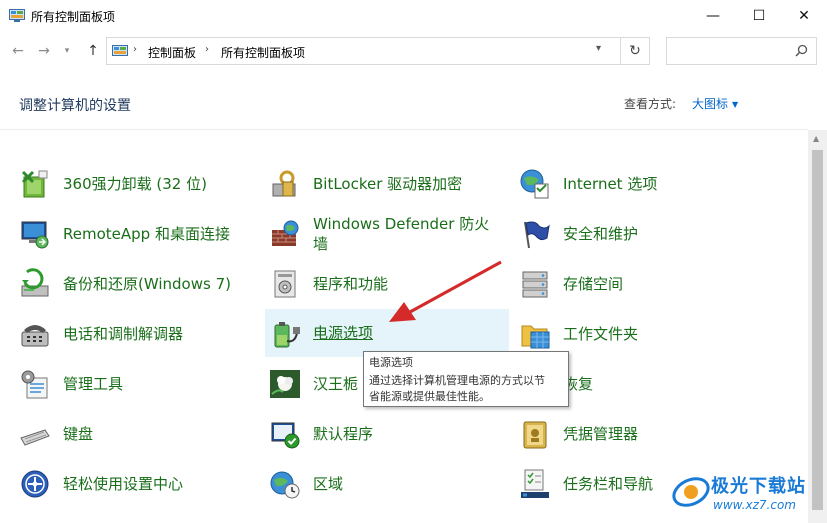  I want to click on storage-icon, so click(535, 284).